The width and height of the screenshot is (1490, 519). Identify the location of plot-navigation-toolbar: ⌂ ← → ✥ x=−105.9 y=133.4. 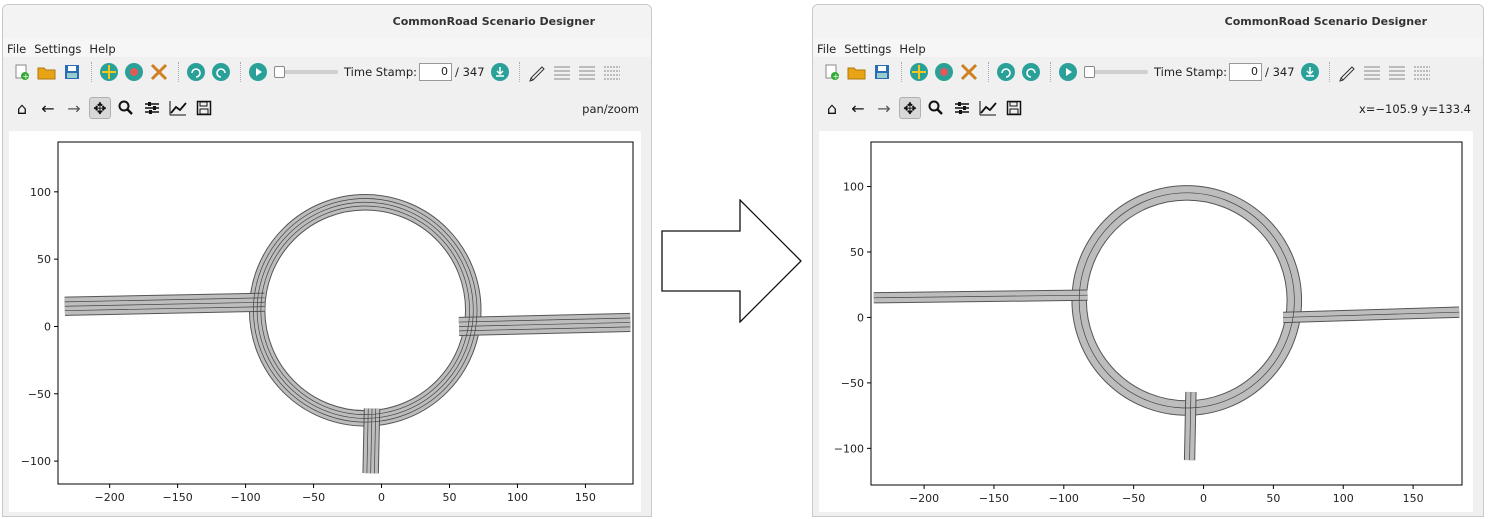
(1148, 109).